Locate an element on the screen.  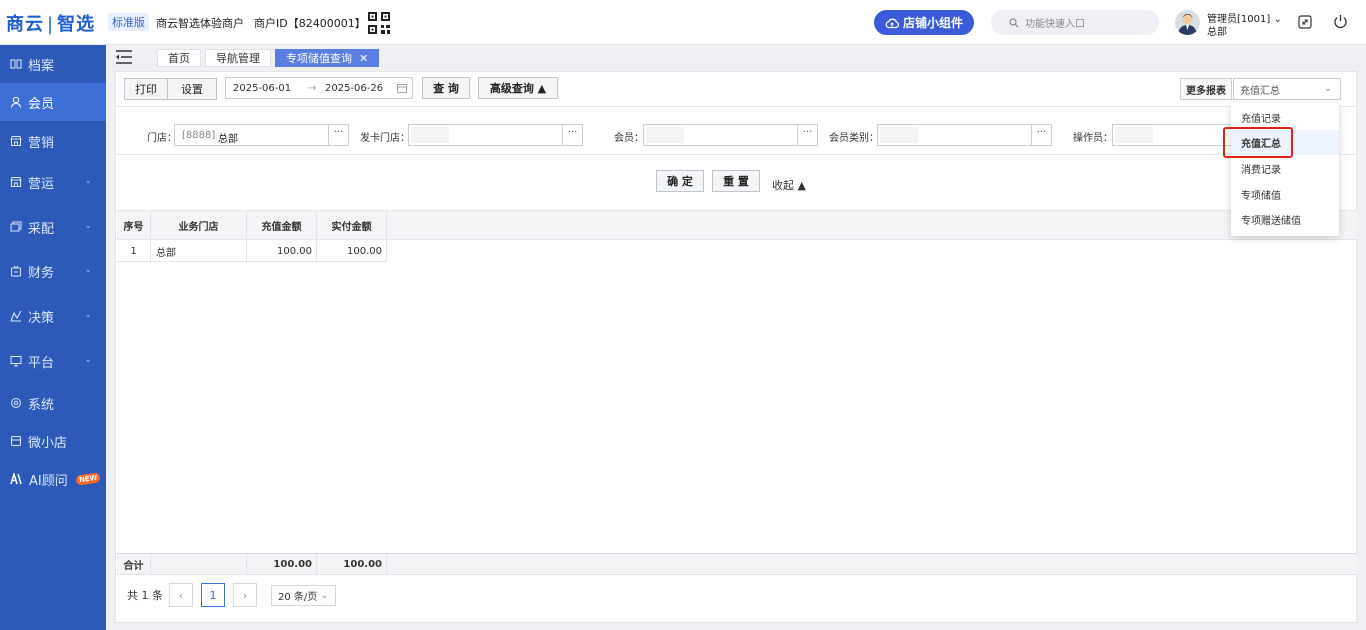
card-store-label: 发卡门店： is located at coordinates (385, 138).